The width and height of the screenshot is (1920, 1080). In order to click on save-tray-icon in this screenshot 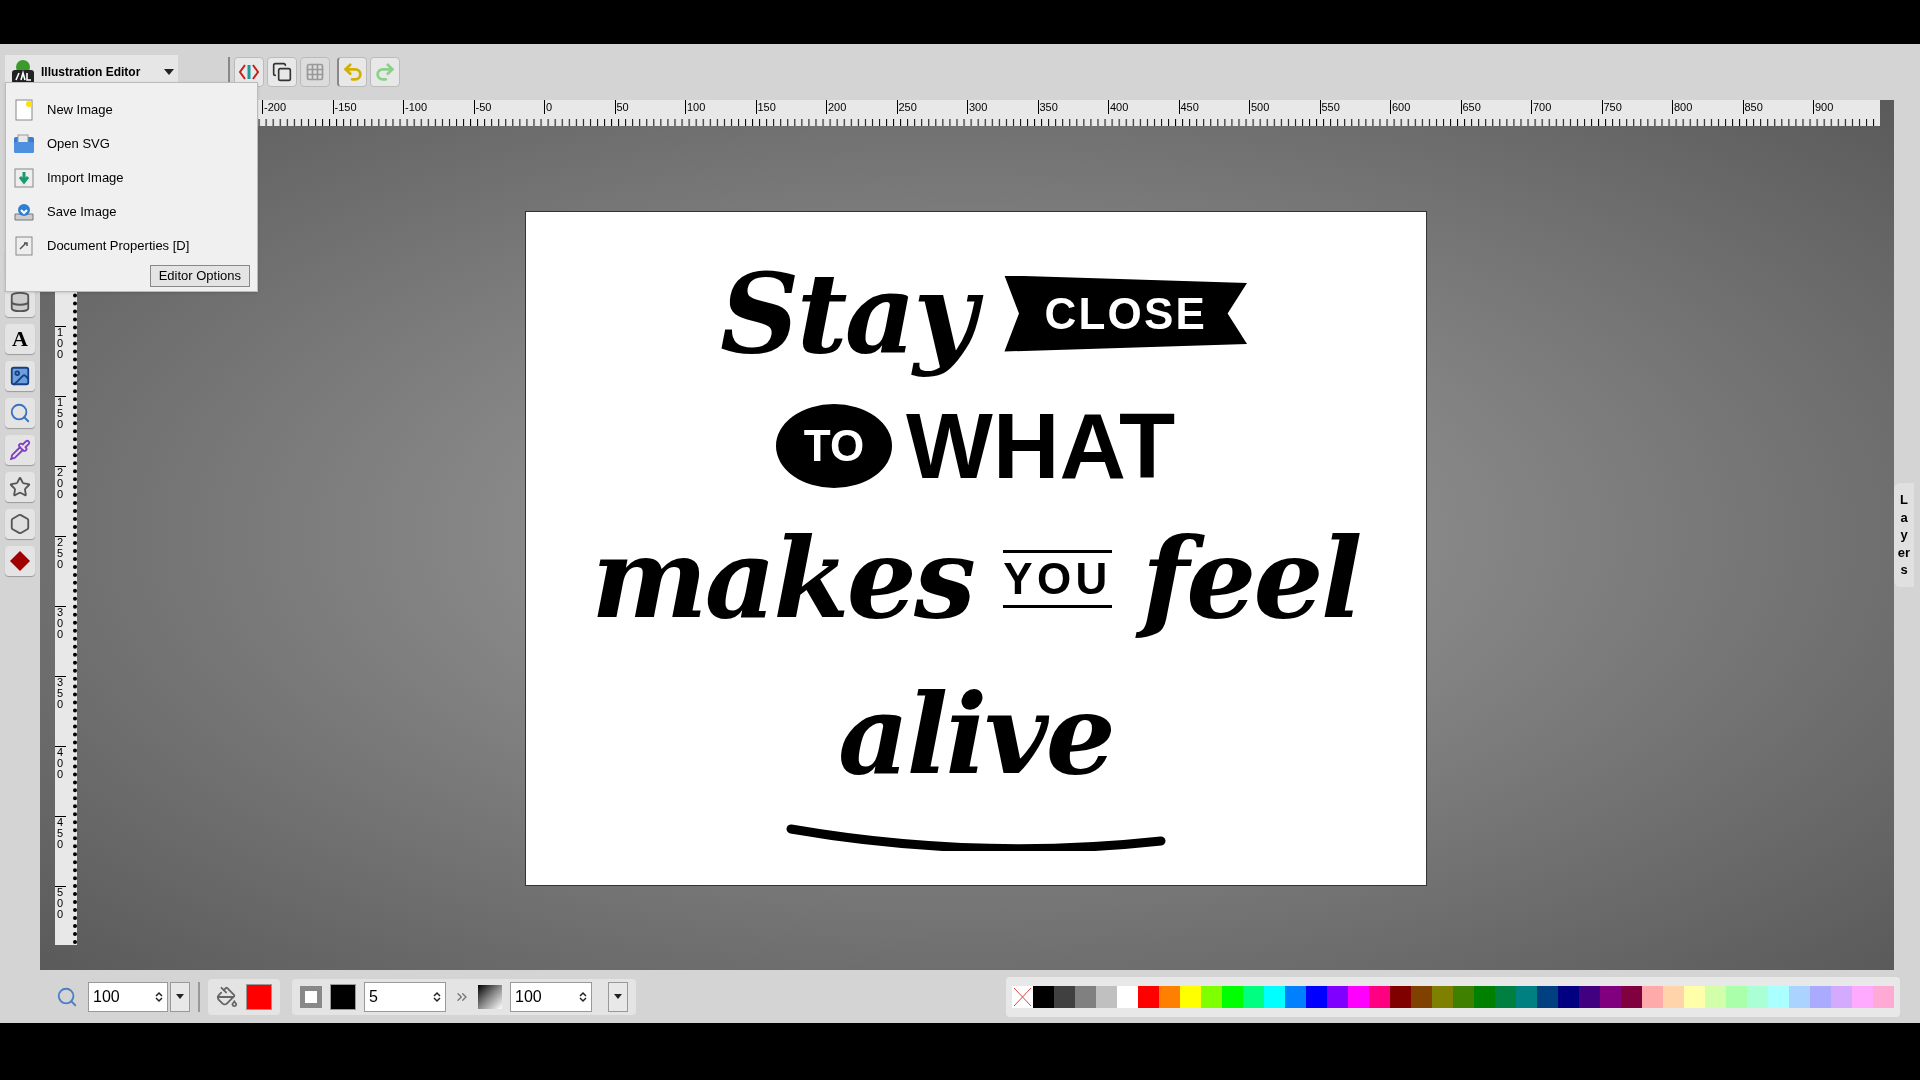, I will do `click(24, 212)`.